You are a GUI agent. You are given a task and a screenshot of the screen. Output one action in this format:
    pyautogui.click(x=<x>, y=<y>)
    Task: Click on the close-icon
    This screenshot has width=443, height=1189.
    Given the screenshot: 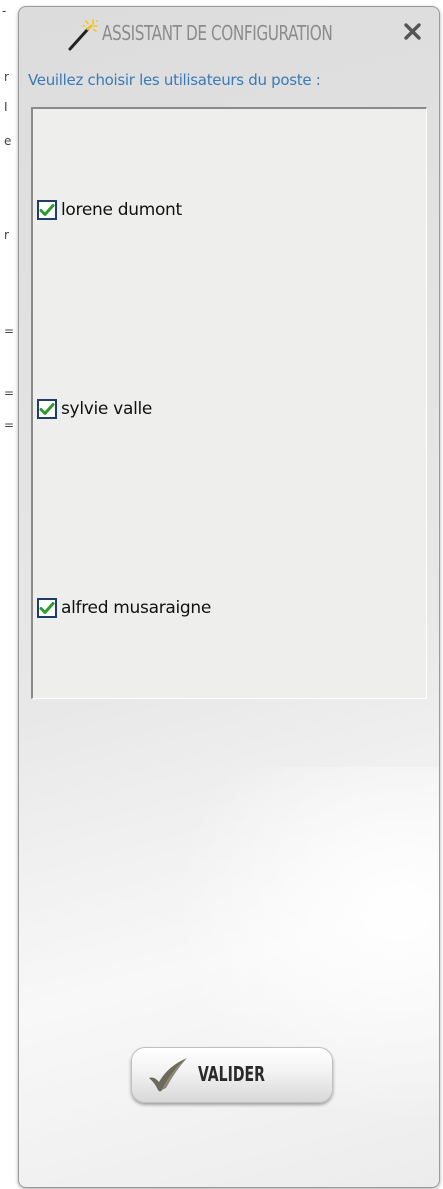 What is the action you would take?
    pyautogui.click(x=413, y=31)
    